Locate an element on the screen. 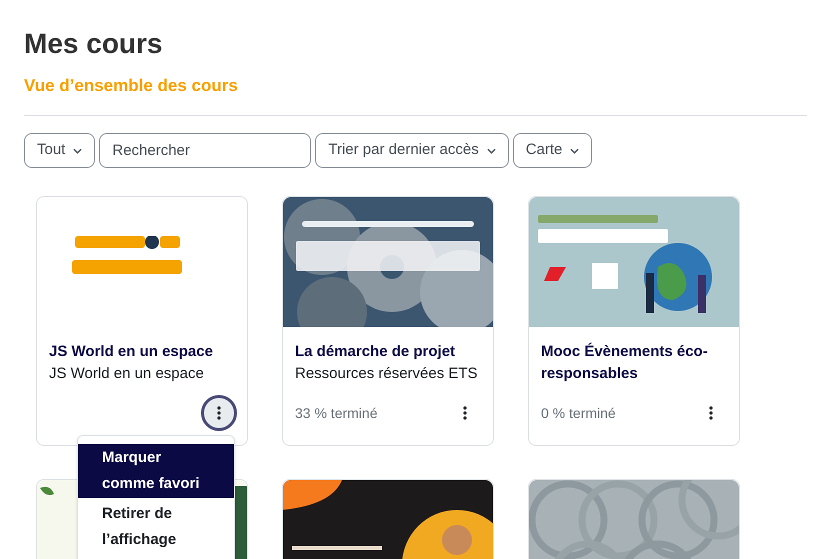  menu-item: Marquer comme favori is located at coordinates (156, 471).